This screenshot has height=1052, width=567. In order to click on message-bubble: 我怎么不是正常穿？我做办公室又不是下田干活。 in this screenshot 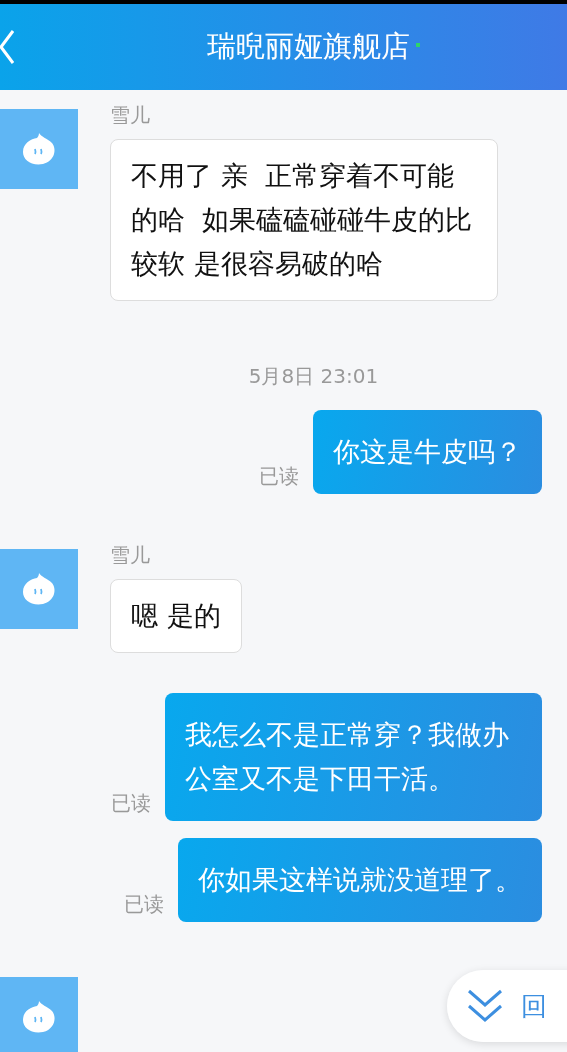, I will do `click(353, 757)`.